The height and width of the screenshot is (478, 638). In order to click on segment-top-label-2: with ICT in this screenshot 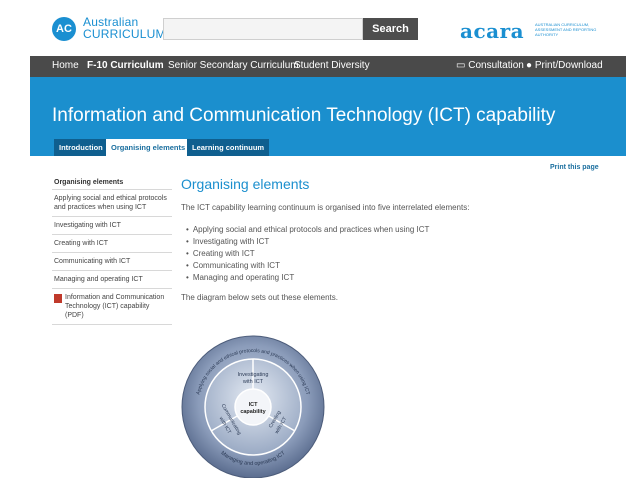, I will do `click(253, 382)`.